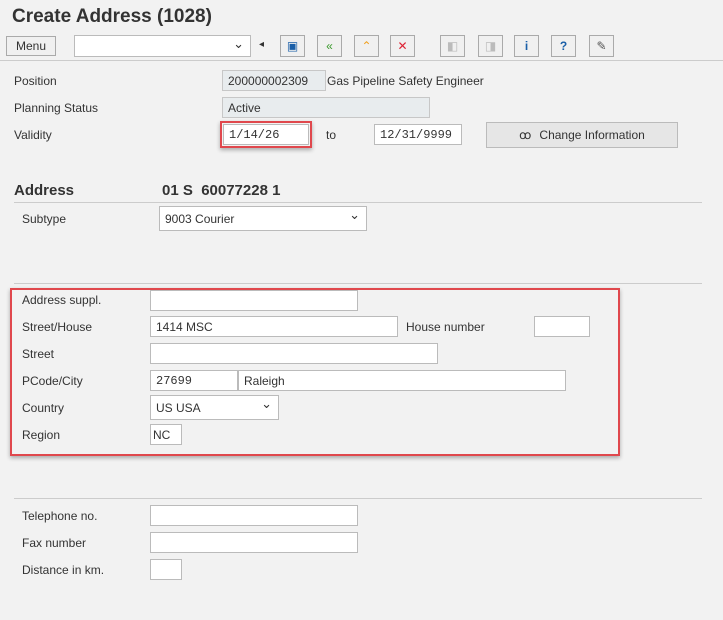 The image size is (723, 620). I want to click on postal-code-input: 27699, so click(194, 380).